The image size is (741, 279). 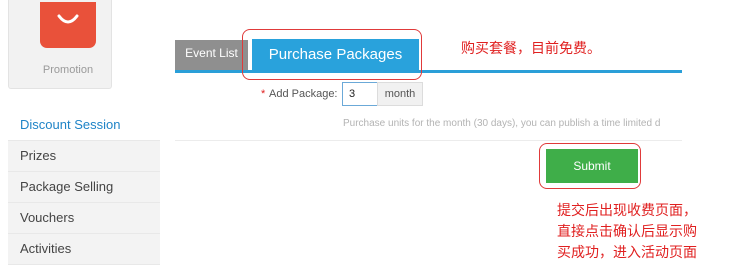 I want to click on annotation-submit-note-line: 买成功，进入活动页面, so click(x=627, y=253).